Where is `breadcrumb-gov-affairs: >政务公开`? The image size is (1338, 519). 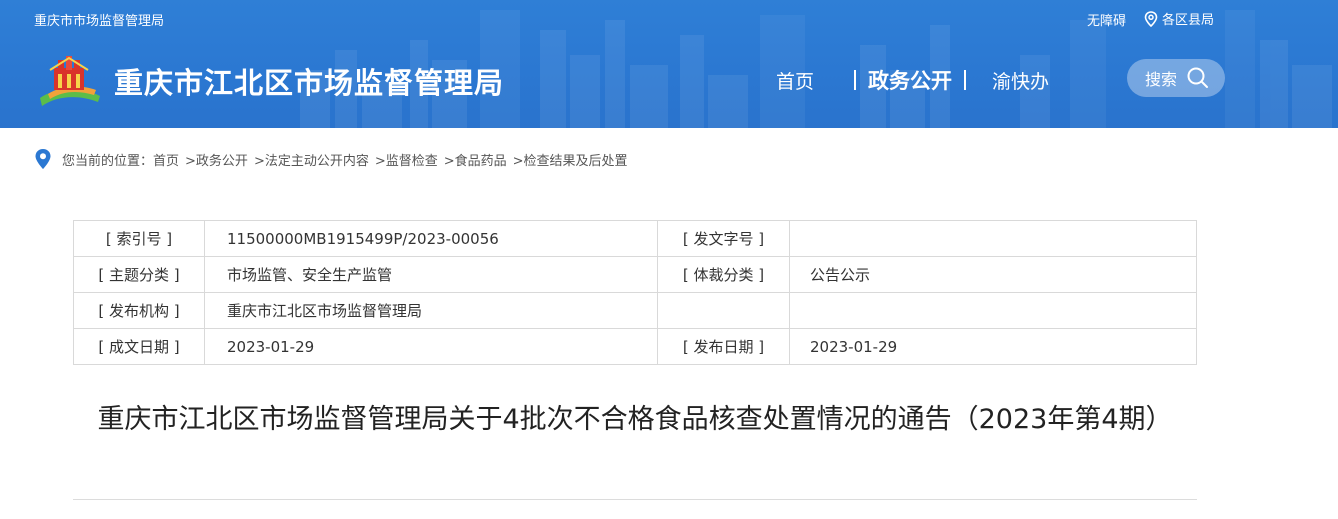
breadcrumb-gov-affairs: >政务公开 is located at coordinates (216, 159).